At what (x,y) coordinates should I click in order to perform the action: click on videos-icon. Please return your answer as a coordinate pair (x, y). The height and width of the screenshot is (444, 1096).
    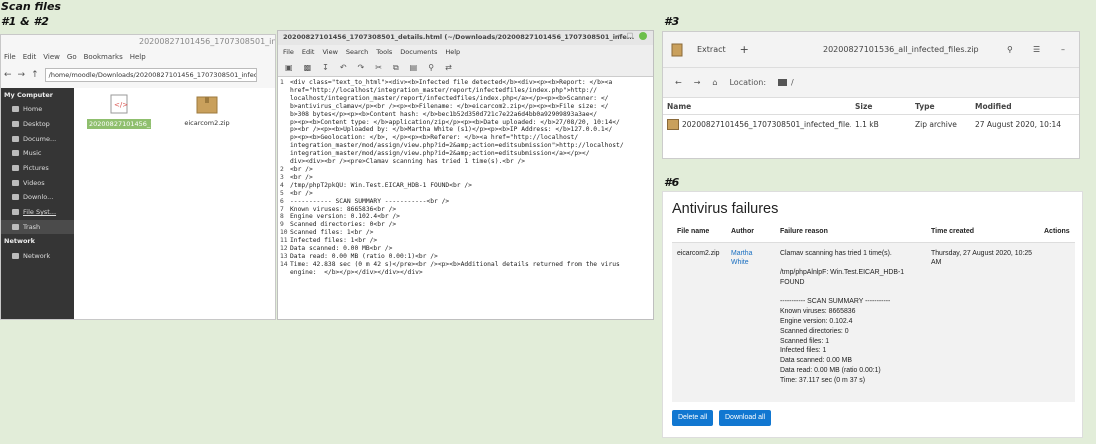
    Looking at the image, I should click on (15, 182).